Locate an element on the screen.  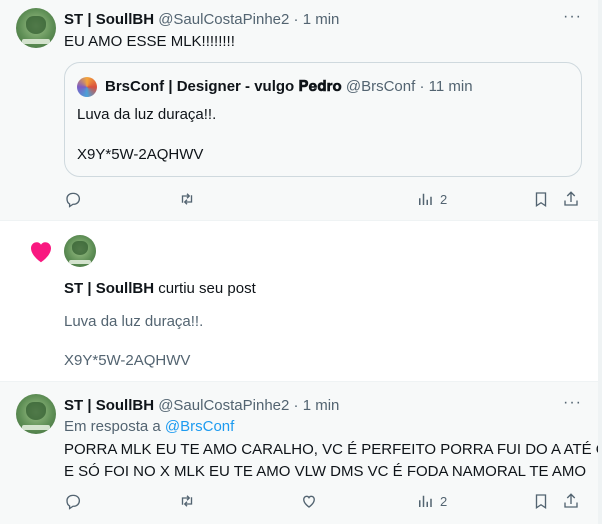
scrollbar-track is located at coordinates (600, 262).